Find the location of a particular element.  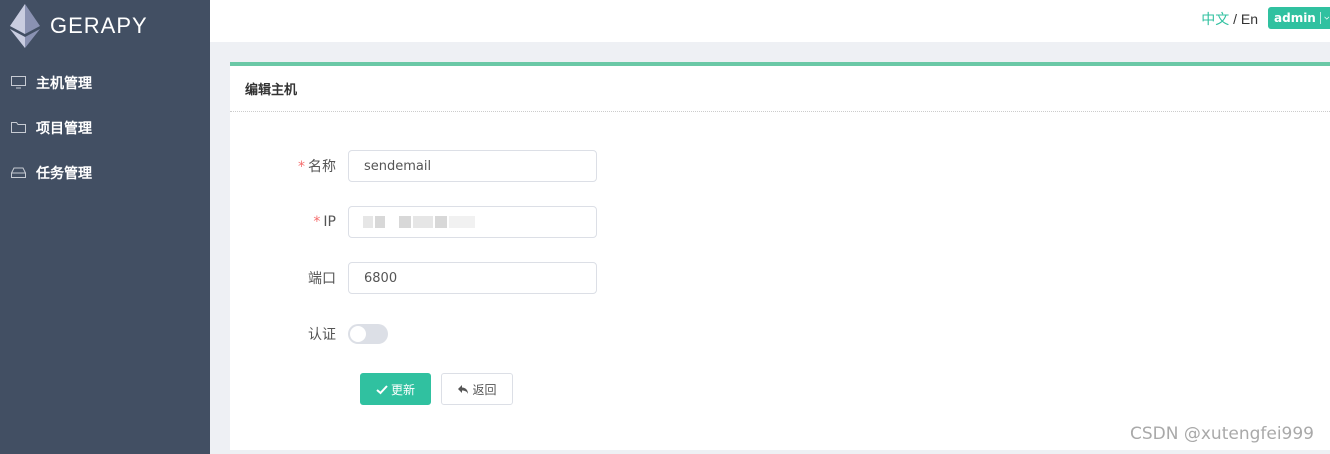

user-name: admin is located at coordinates (1295, 18).